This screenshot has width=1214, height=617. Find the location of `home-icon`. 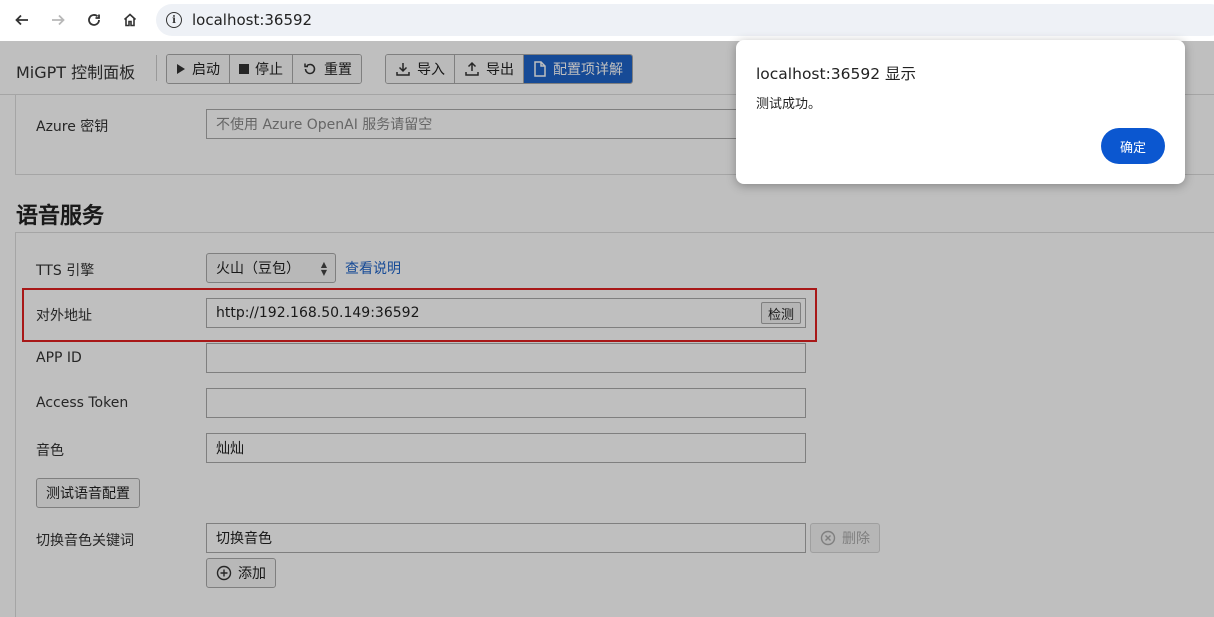

home-icon is located at coordinates (130, 20).